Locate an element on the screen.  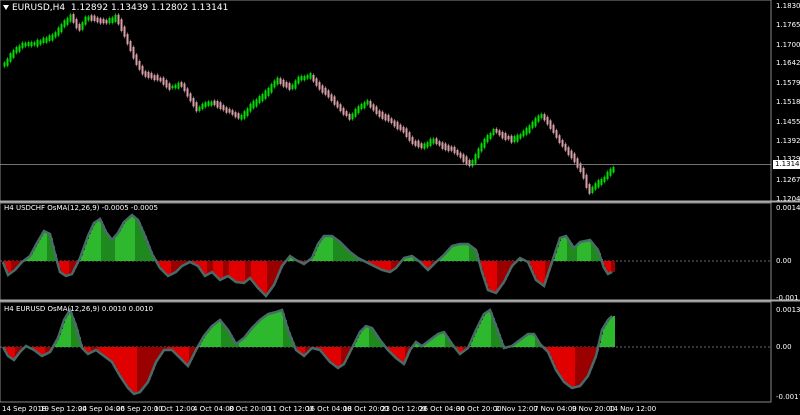
price-level: 1.15180 is located at coordinates (788, 102).